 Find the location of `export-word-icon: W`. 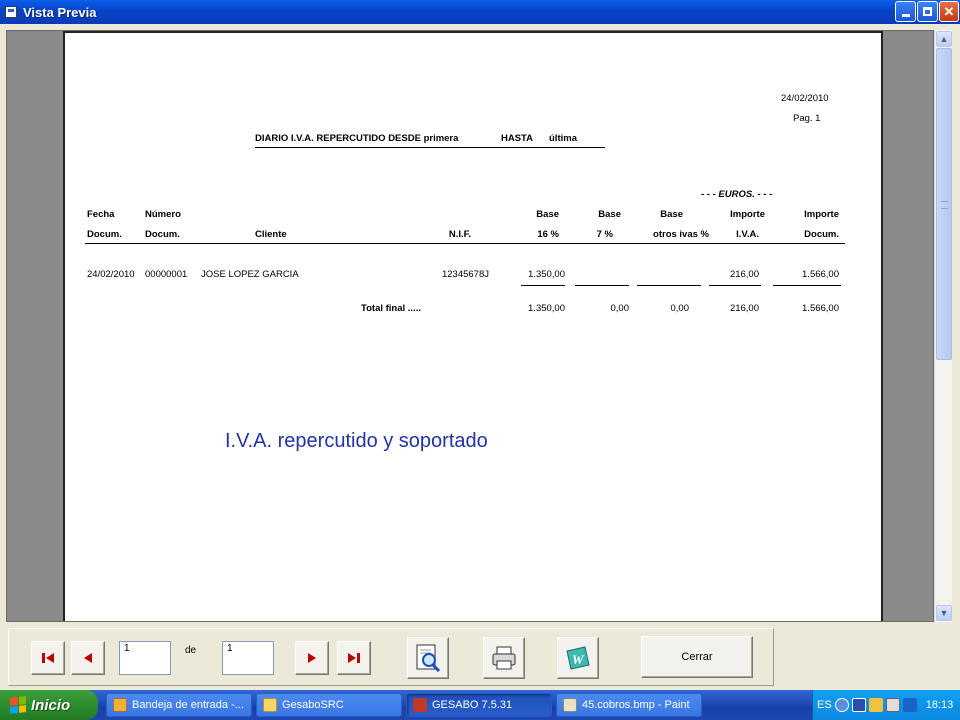

export-word-icon: W is located at coordinates (578, 658).